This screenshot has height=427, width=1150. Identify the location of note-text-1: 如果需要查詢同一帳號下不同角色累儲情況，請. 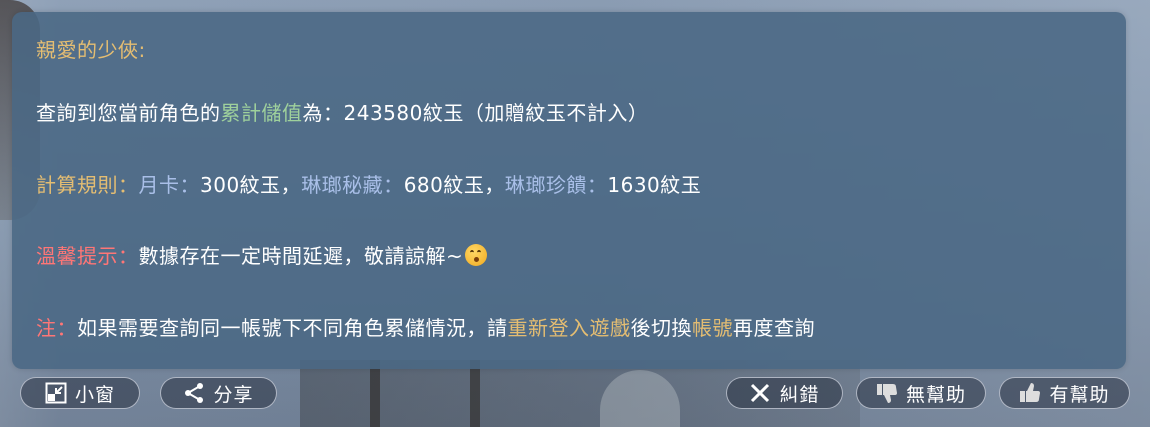
(292, 328).